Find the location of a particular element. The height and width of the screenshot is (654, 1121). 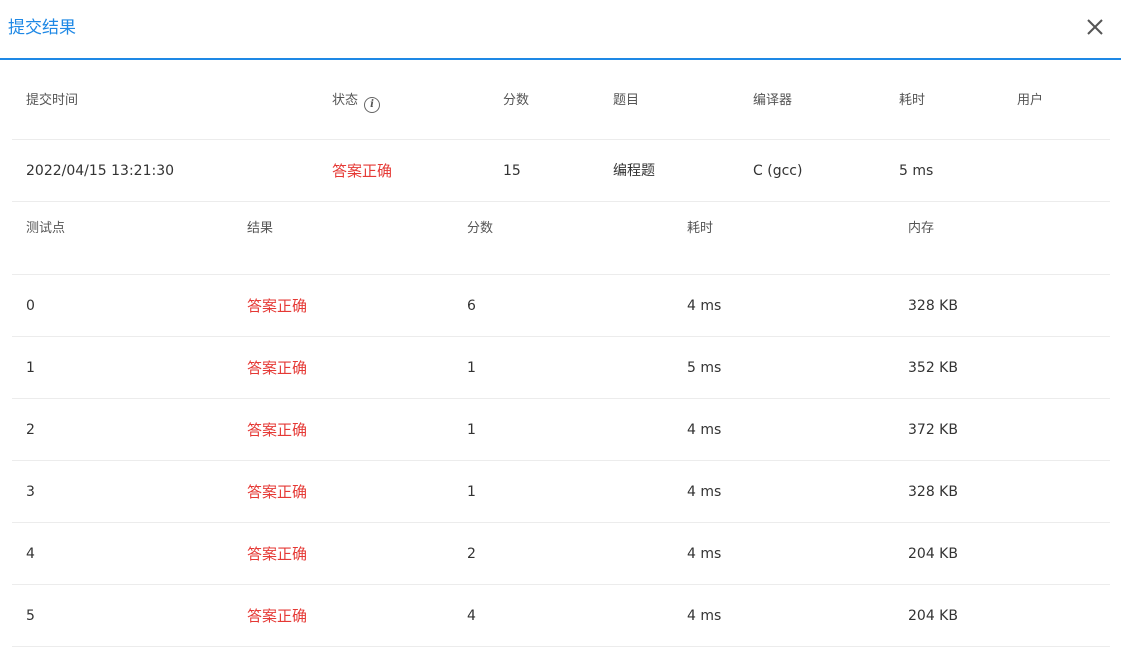

header-problem: 题目 is located at coordinates (626, 100).